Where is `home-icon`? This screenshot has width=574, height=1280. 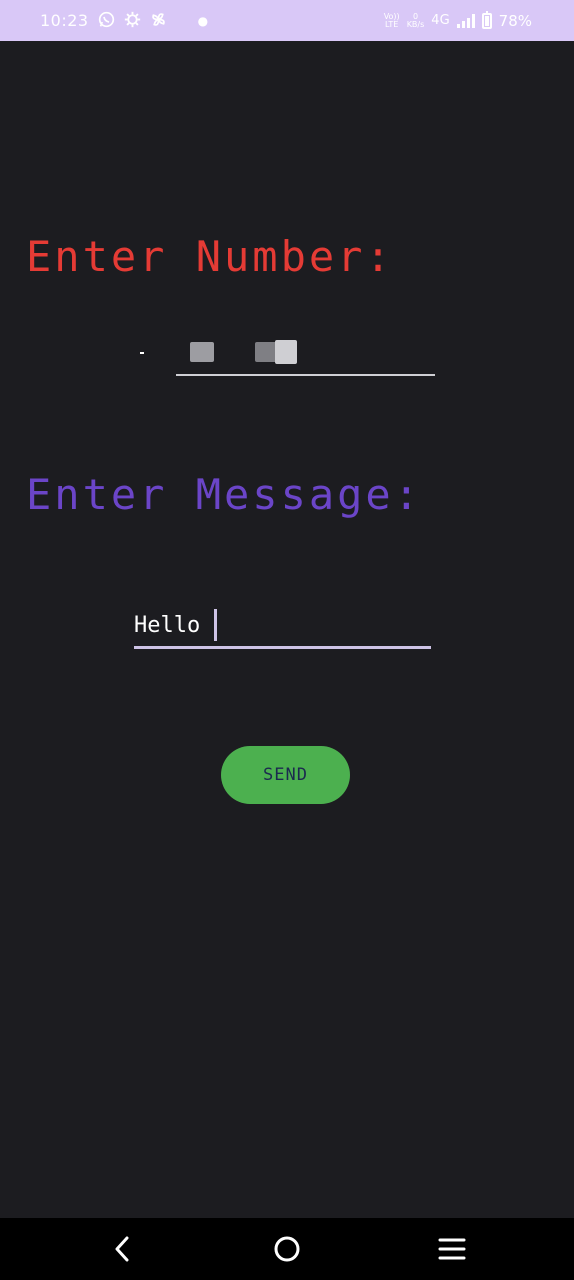
home-icon is located at coordinates (287, 1249).